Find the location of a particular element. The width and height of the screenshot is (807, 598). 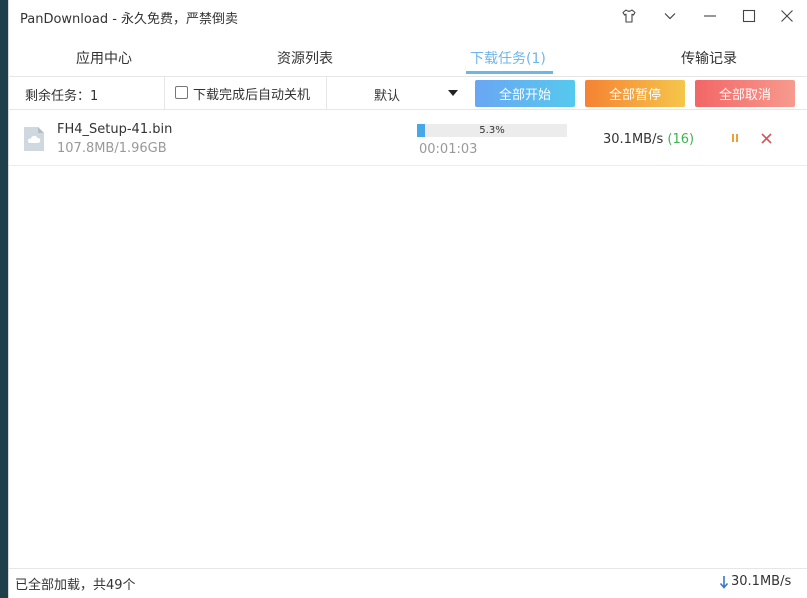

window-title: PanDownload - 永久免费，严禁倒卖 is located at coordinates (129, 19).